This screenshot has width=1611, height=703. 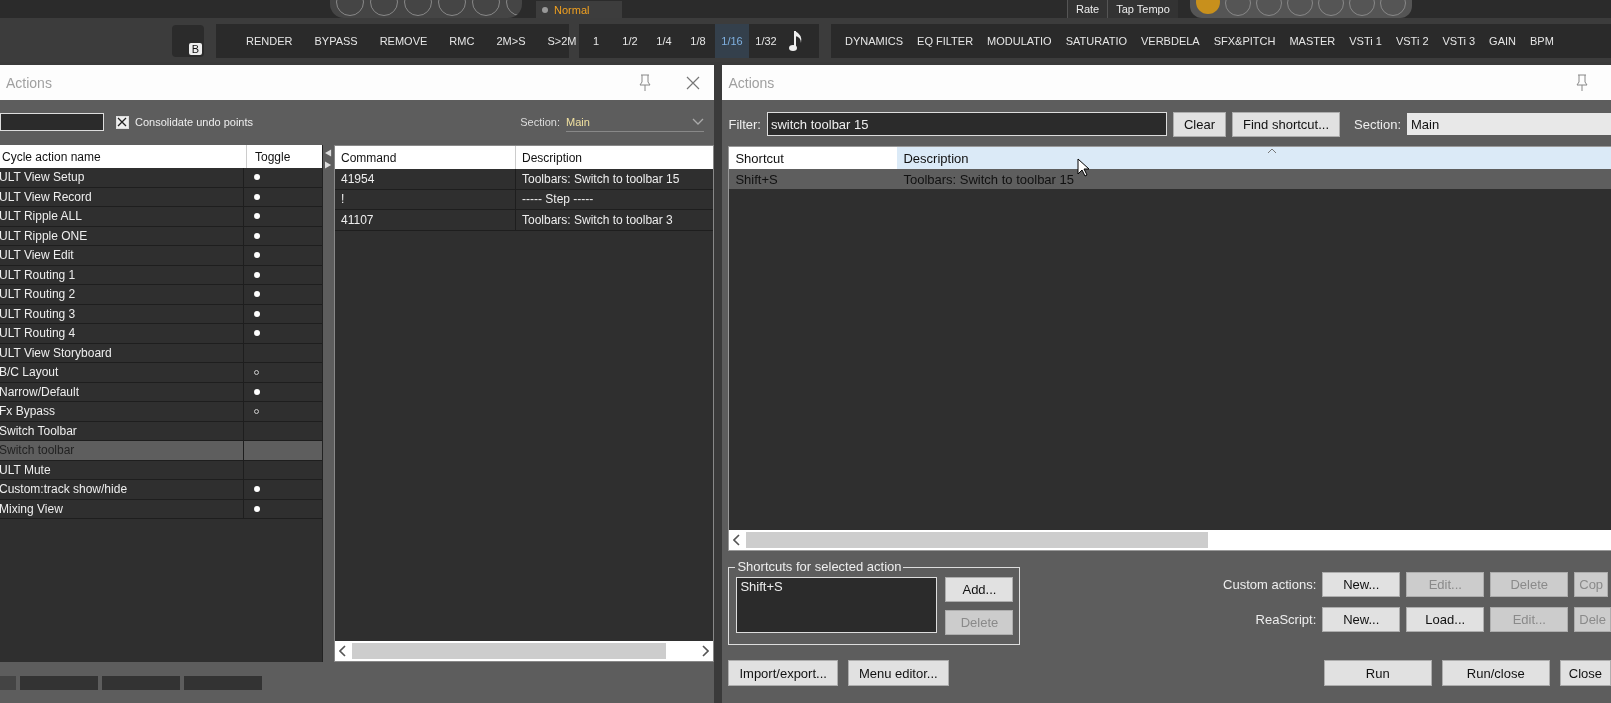 What do you see at coordinates (540, 122) in the screenshot?
I see `section-label: Section:` at bounding box center [540, 122].